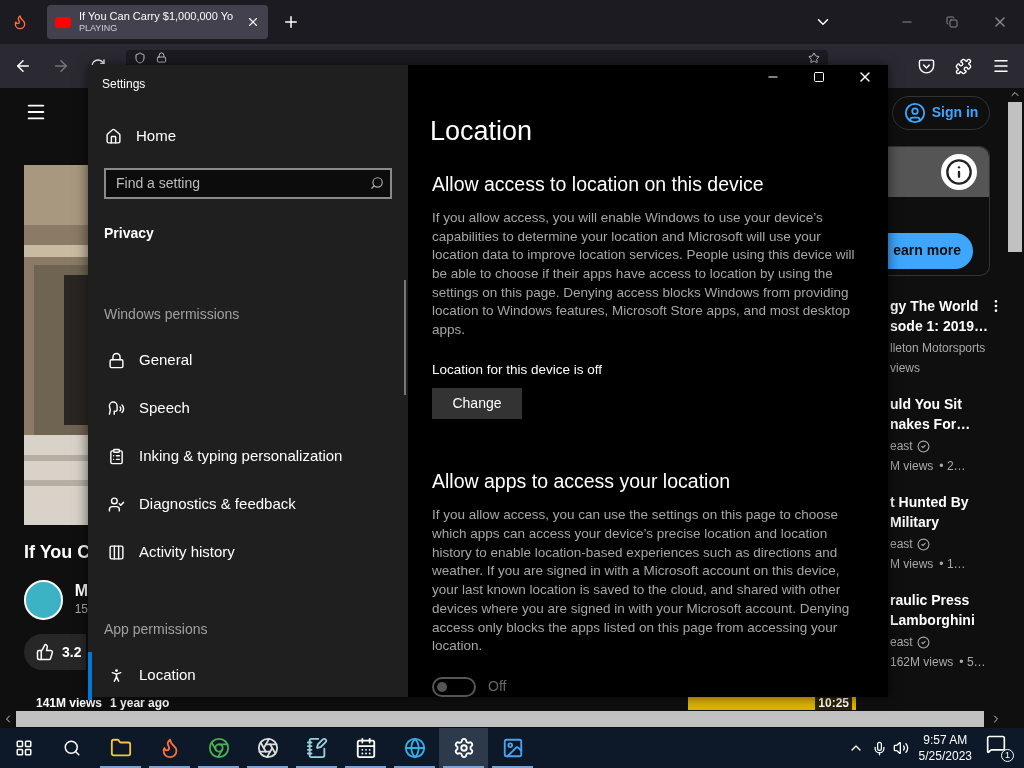  I want to click on section-heading: Allow access to location on this device, so click(598, 184).